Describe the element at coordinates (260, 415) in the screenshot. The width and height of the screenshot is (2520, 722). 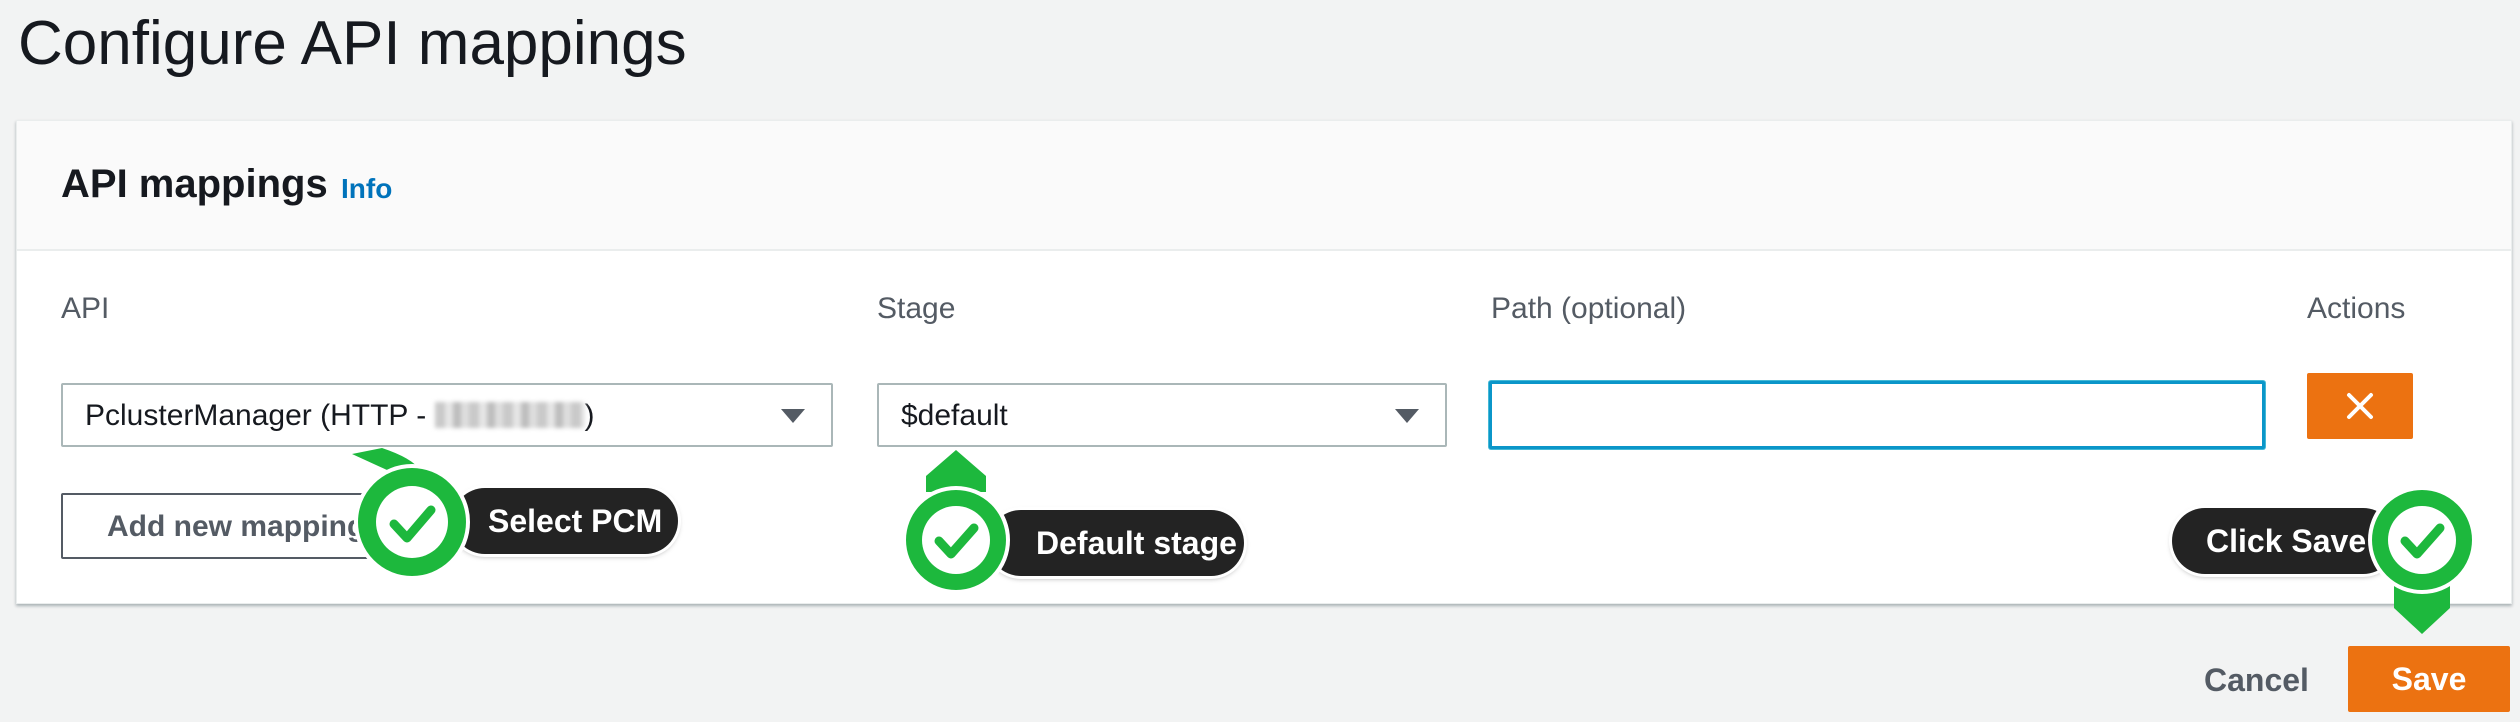
I see `api-select-value-prefix: PclusterManager (HTTP -` at that location.